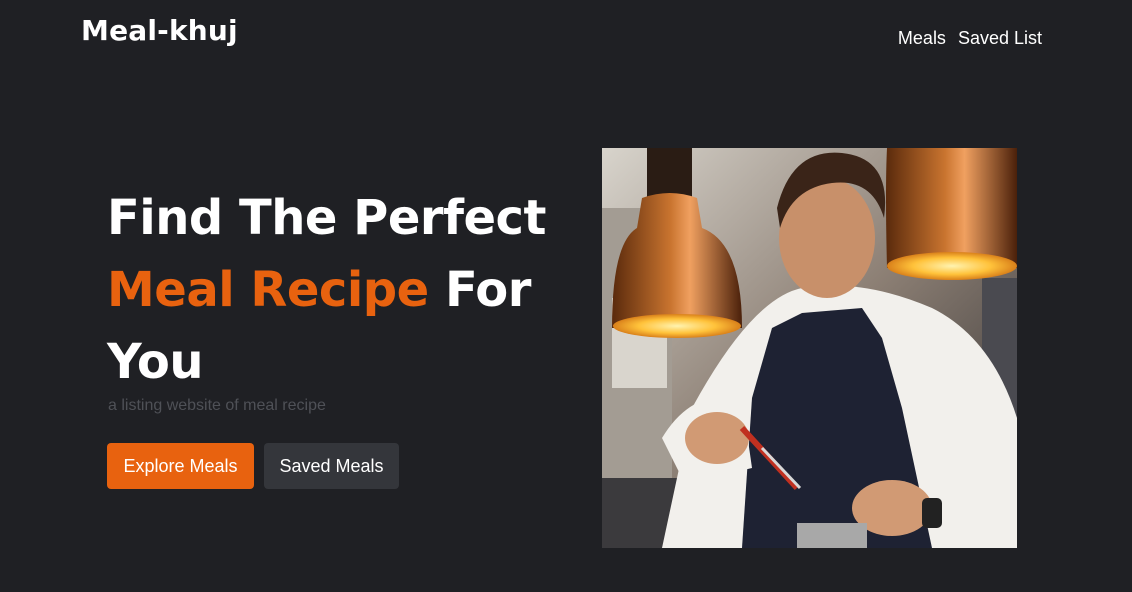 Image resolution: width=1132 pixels, height=592 pixels. Describe the element at coordinates (268, 290) in the screenshot. I see `hero-title-accent: Meal Recipe` at that location.